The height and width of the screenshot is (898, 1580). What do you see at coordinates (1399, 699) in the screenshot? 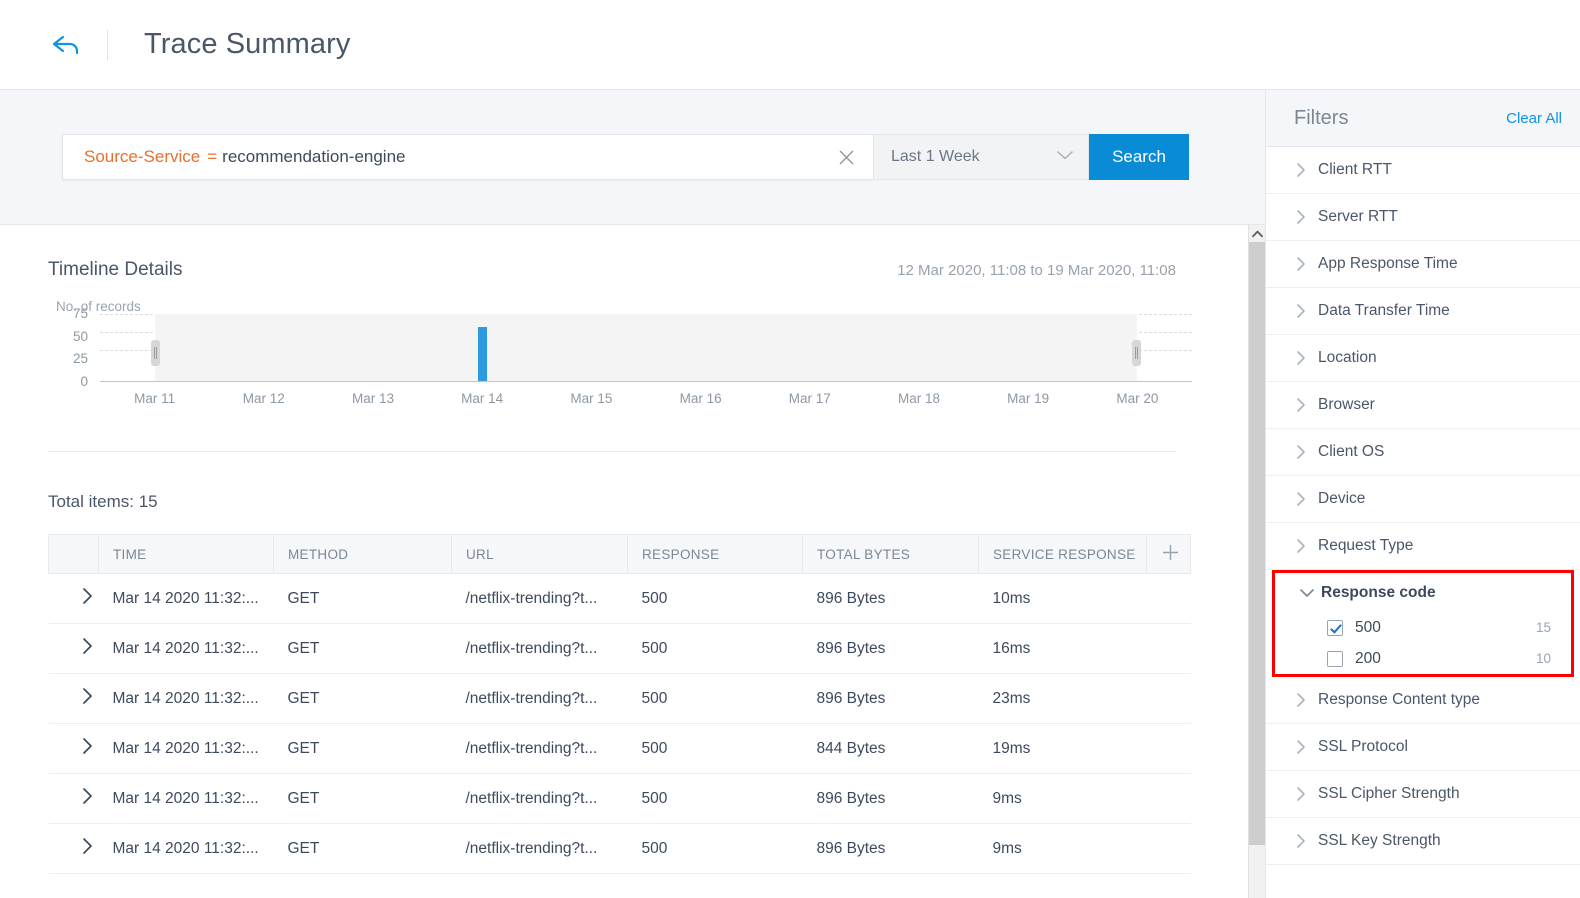
I see `filter-item-label: Response Content type` at bounding box center [1399, 699].